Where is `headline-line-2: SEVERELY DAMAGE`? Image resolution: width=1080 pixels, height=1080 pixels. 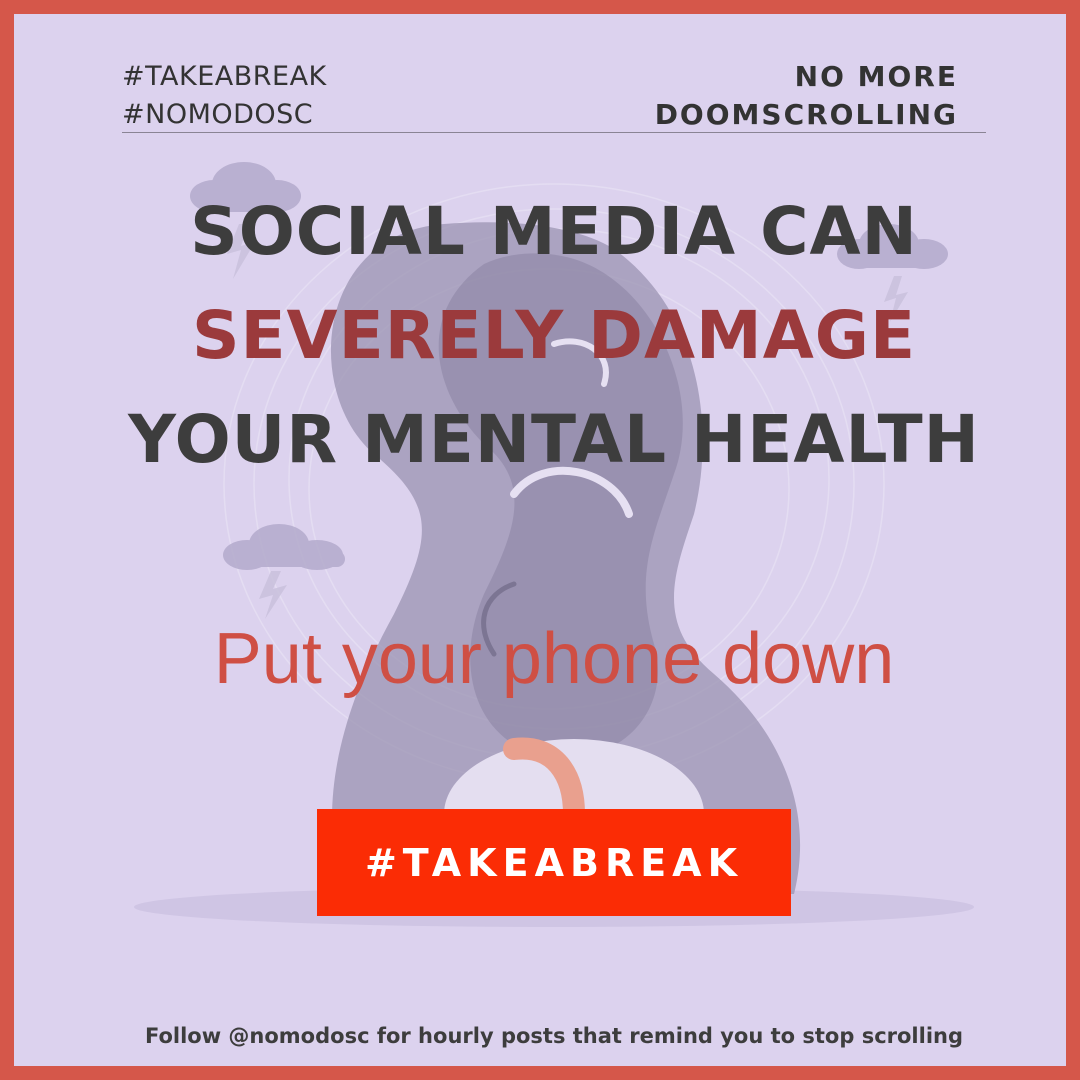
headline-line-2: SEVERELY DAMAGE is located at coordinates (554, 335).